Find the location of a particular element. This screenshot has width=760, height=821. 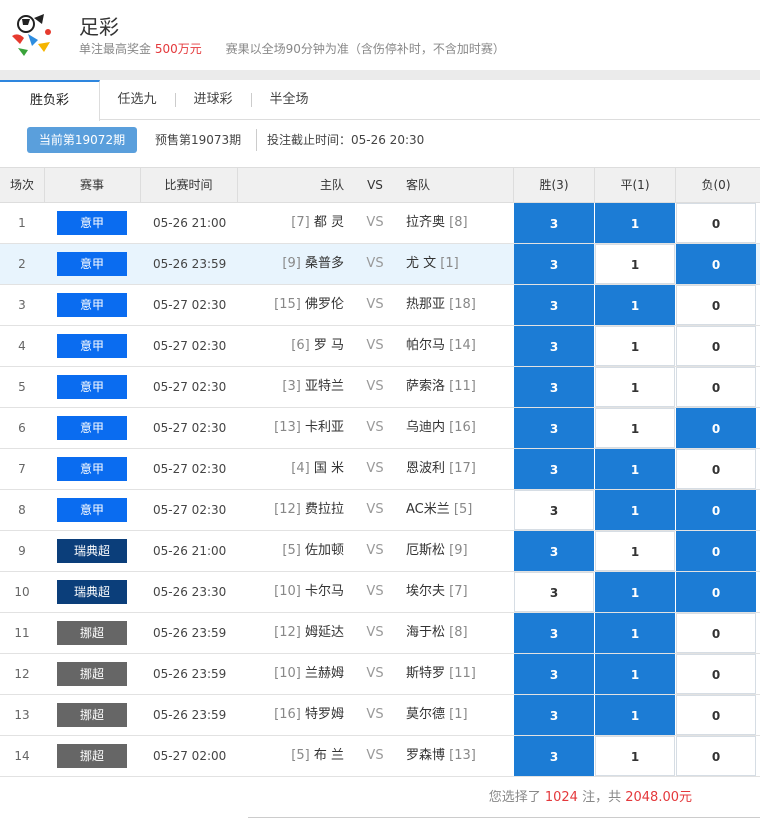

away-team-name: 恩波利 is located at coordinates (426, 468).